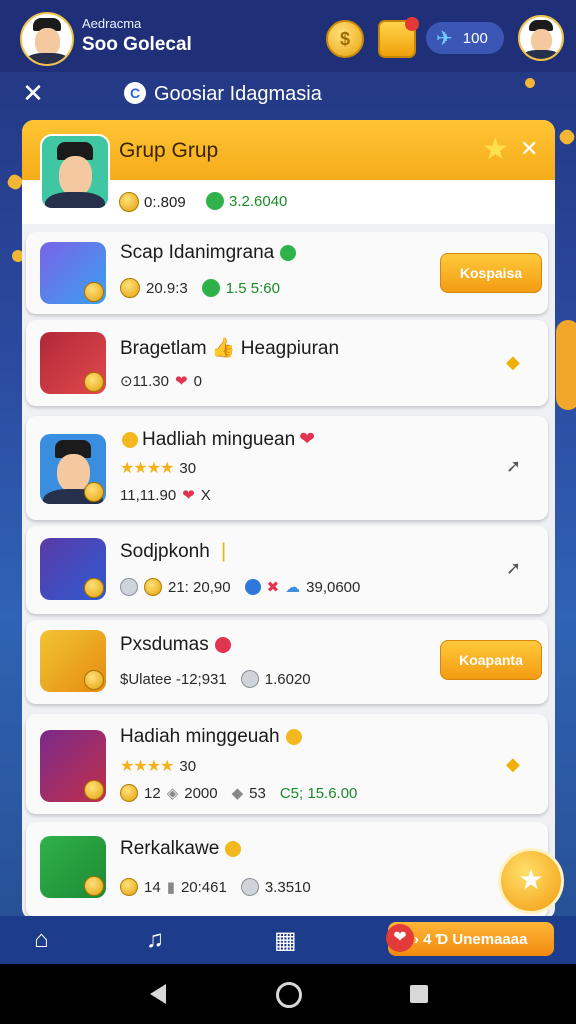 This screenshot has width=576, height=1024. What do you see at coordinates (208, 253) in the screenshot?
I see `row-title: Scap Idanimgrana` at bounding box center [208, 253].